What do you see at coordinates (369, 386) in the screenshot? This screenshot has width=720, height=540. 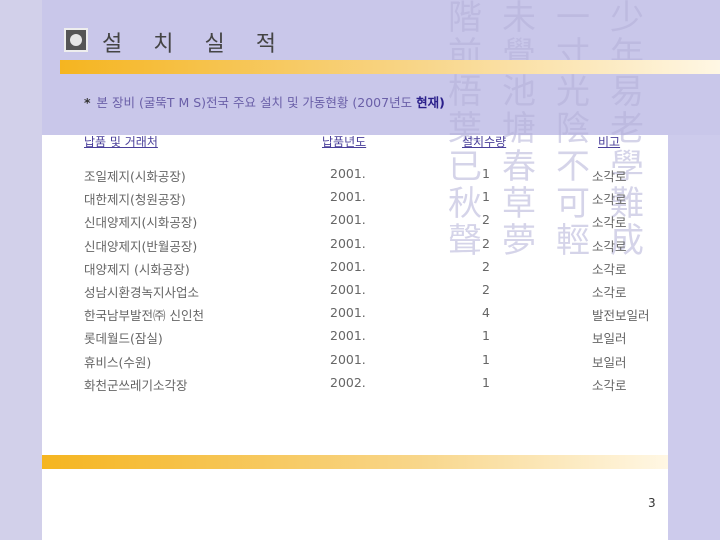 I see `table-row: 화천군쓰레기소각장 2002. 1 소각로` at bounding box center [369, 386].